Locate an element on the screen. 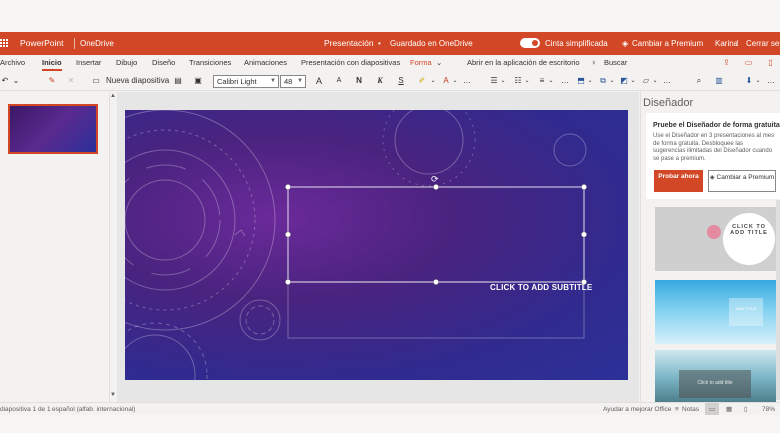 The width and height of the screenshot is (780, 433). present-icon: ▯ is located at coordinates (770, 62).